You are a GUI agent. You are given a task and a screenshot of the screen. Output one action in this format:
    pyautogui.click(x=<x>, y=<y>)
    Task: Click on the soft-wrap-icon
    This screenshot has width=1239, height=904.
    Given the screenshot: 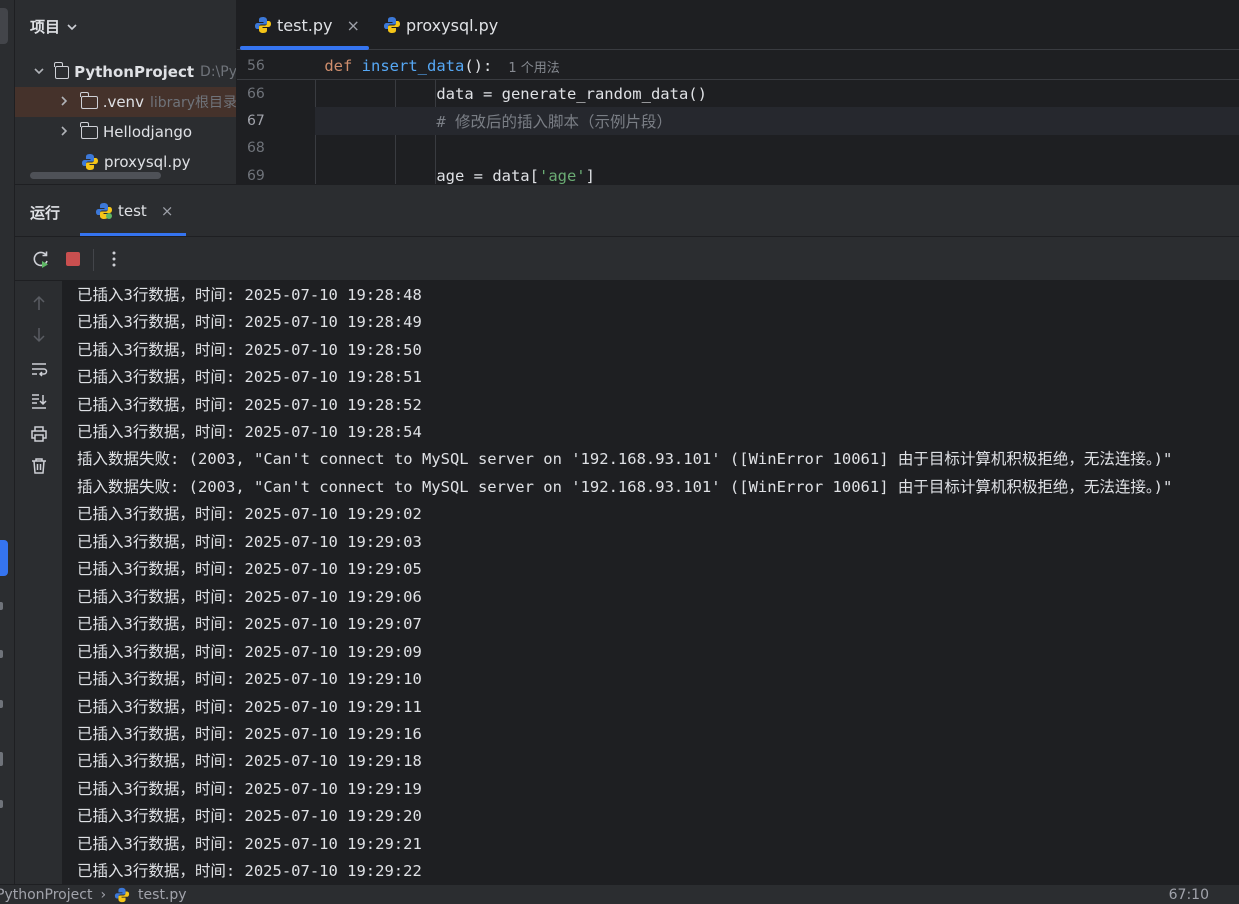 What is the action you would take?
    pyautogui.click(x=40, y=370)
    